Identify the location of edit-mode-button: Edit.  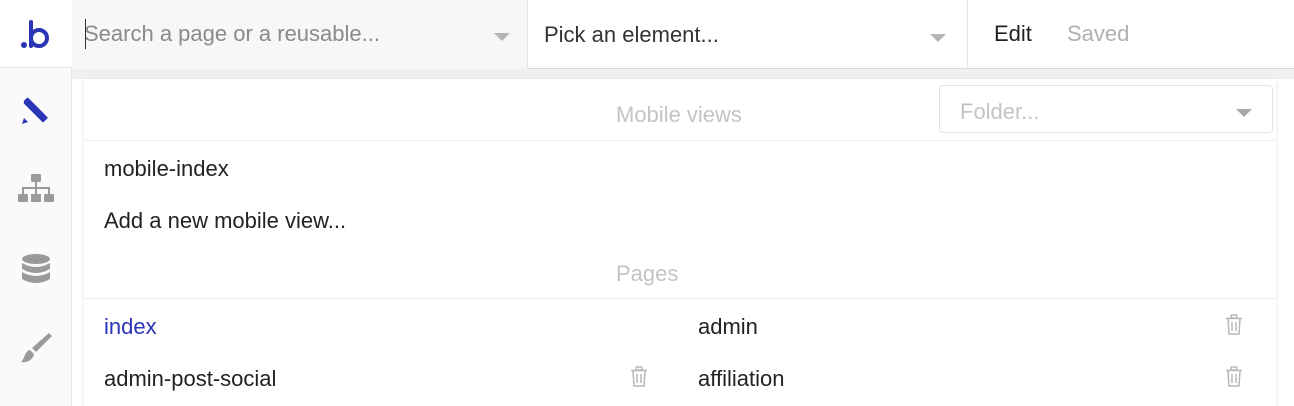
(1013, 34).